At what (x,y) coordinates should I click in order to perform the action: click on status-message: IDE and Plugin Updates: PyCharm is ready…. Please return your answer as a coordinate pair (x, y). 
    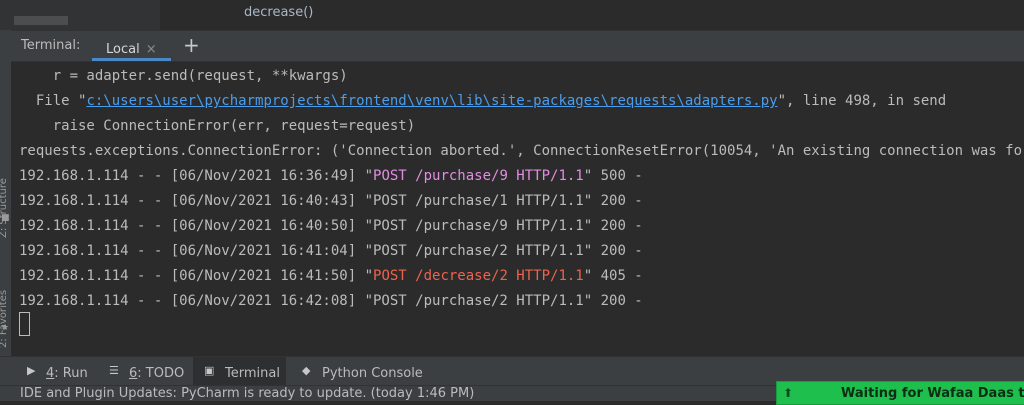
    Looking at the image, I should click on (247, 393).